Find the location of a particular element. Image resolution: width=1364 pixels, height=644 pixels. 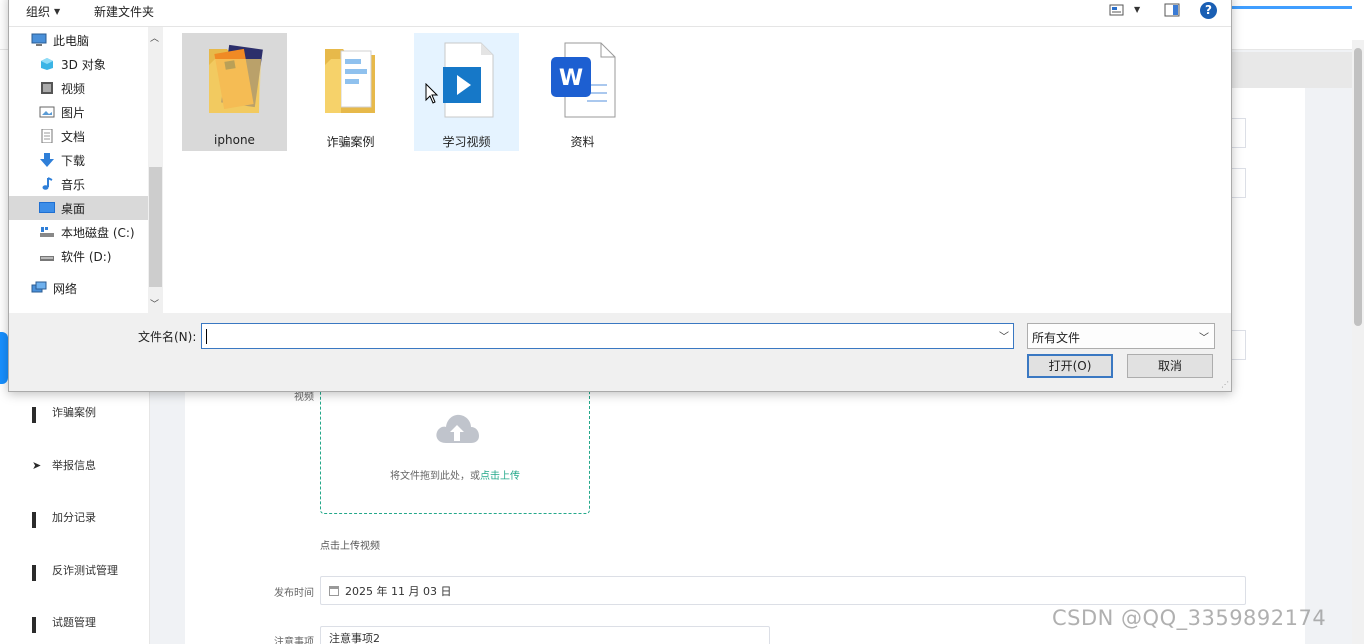

nav-label: 本地磁盘 (C:) is located at coordinates (98, 232).